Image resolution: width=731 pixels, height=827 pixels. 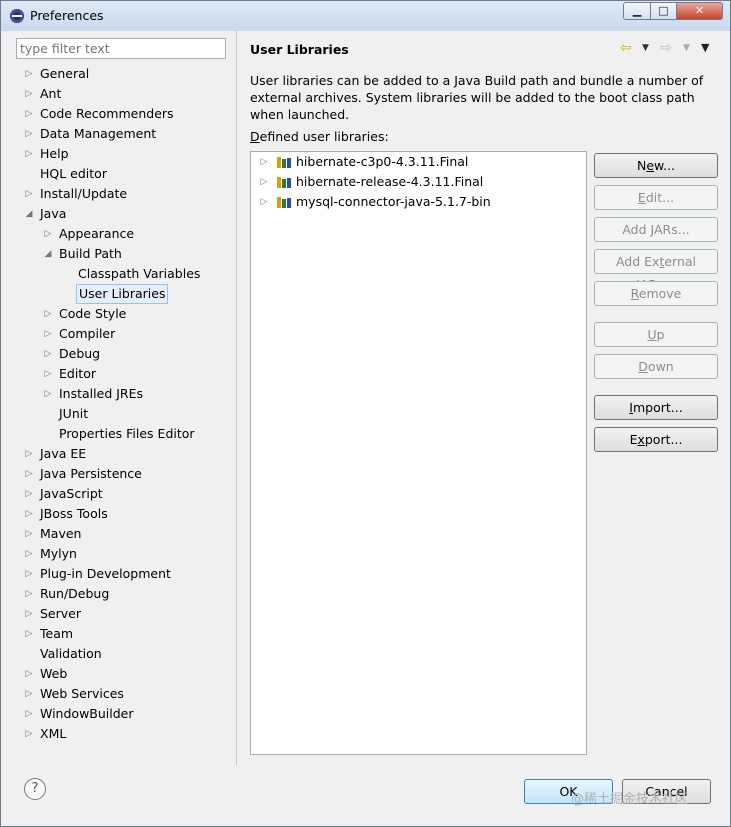 What do you see at coordinates (122, 734) in the screenshot?
I see `tree-item-xml: ▷ XML` at bounding box center [122, 734].